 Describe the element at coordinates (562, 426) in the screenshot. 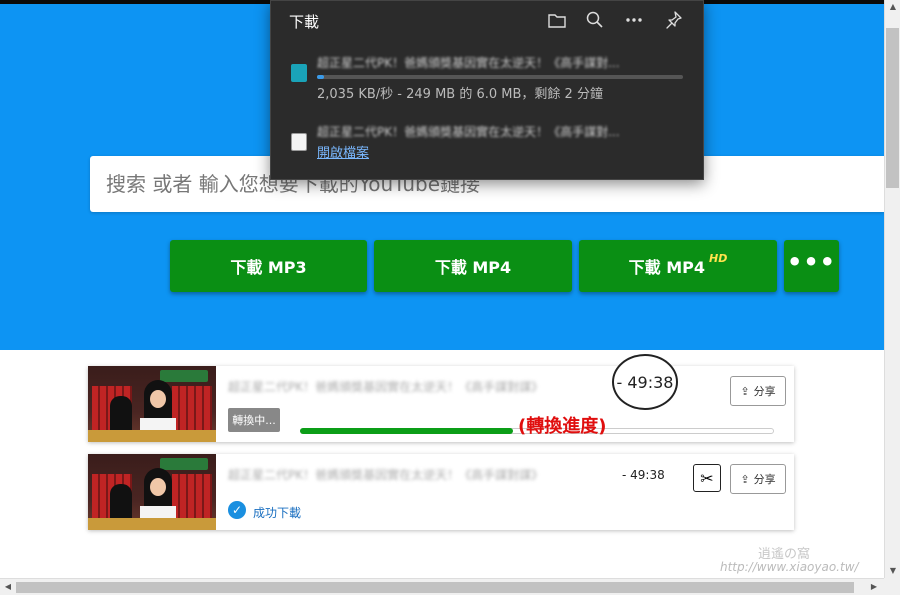

I see `progress-note: (轉換進度)` at that location.